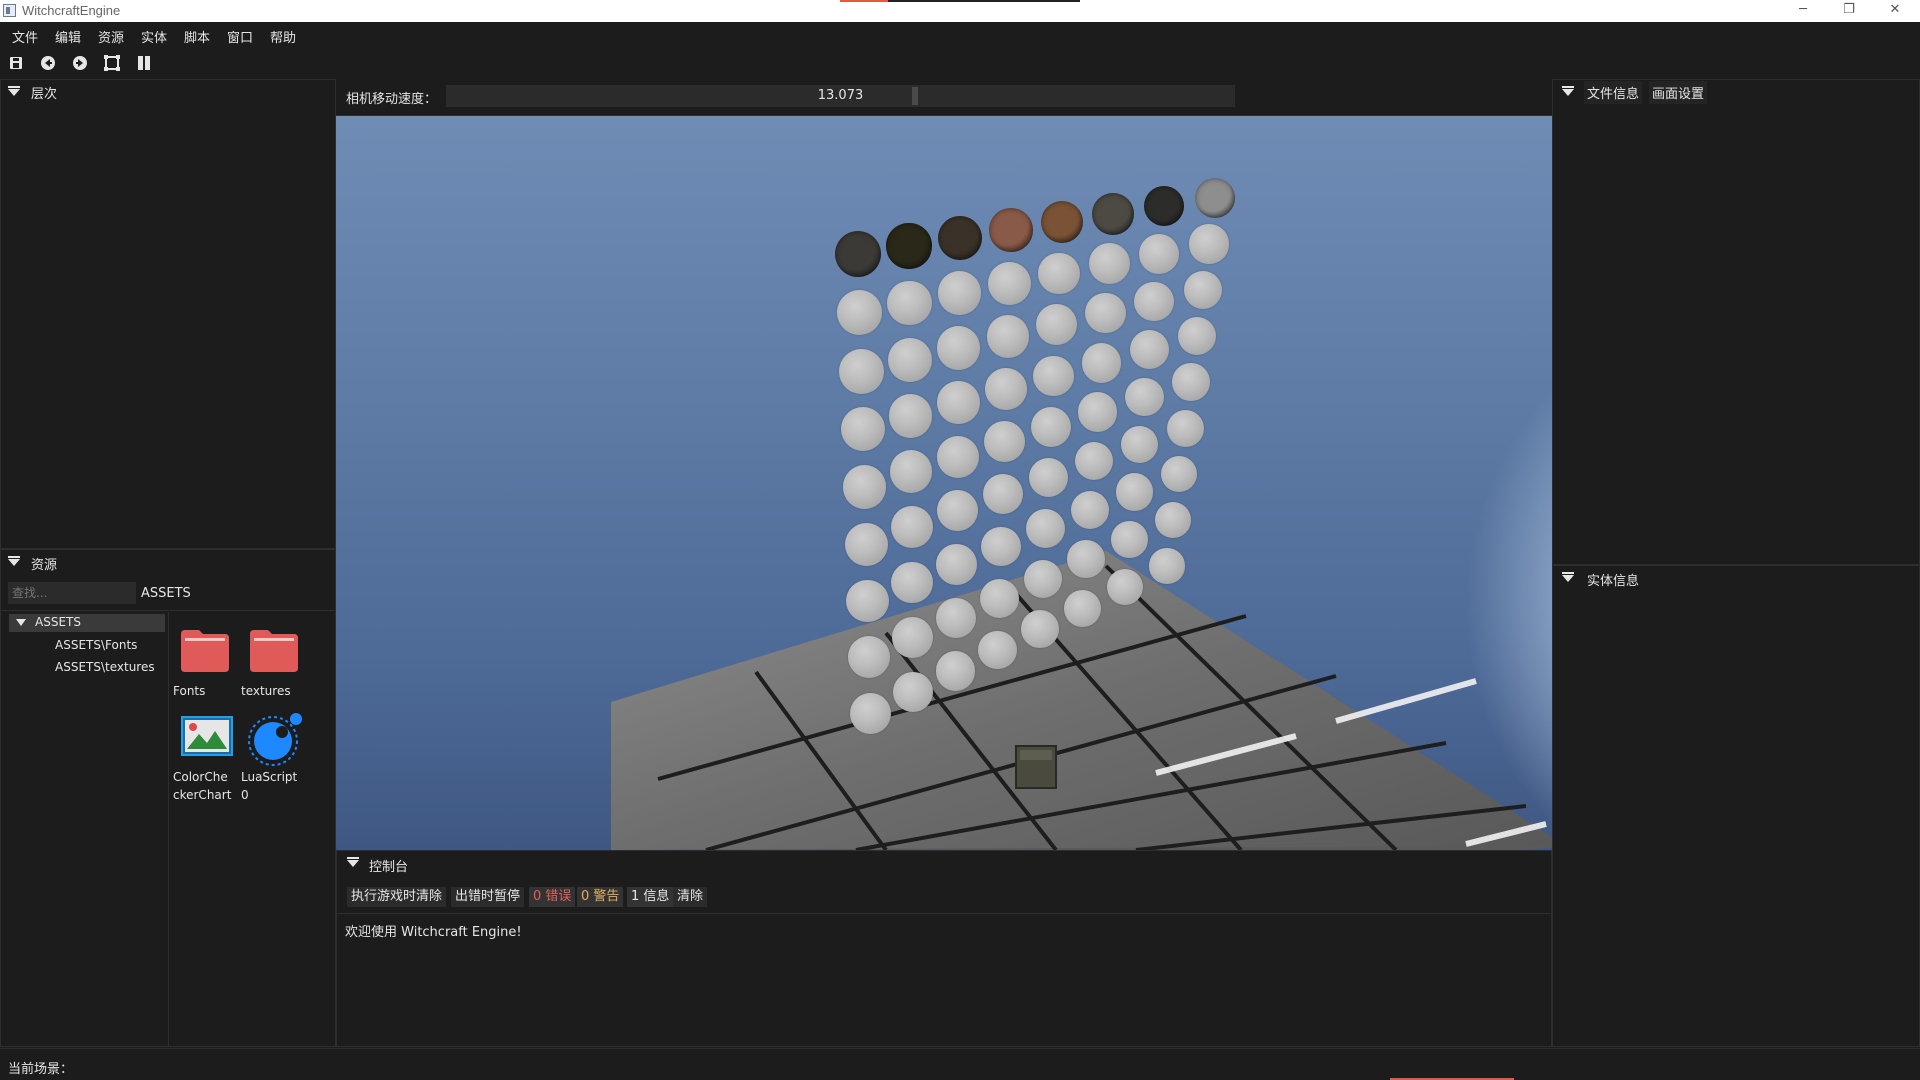 This screenshot has height=1080, width=1920. Describe the element at coordinates (1678, 92) in the screenshot. I see `tab-render-settings: 画面设置` at that location.